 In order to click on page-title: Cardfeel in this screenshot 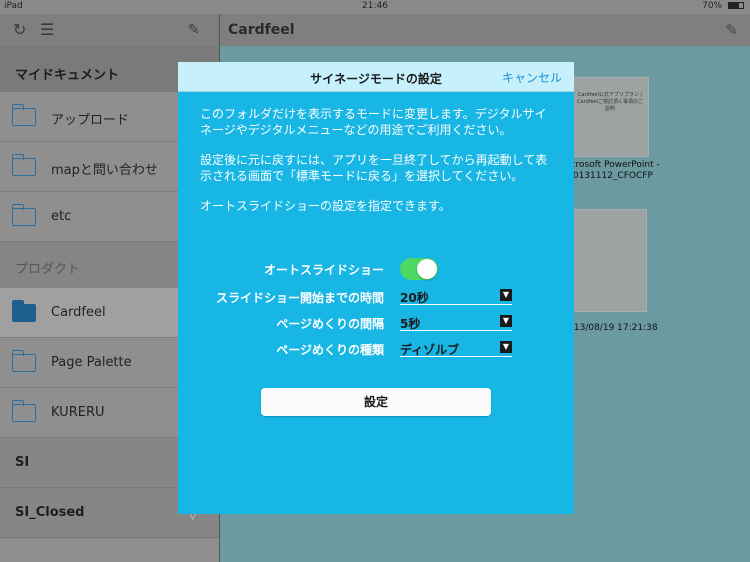, I will do `click(261, 30)`.